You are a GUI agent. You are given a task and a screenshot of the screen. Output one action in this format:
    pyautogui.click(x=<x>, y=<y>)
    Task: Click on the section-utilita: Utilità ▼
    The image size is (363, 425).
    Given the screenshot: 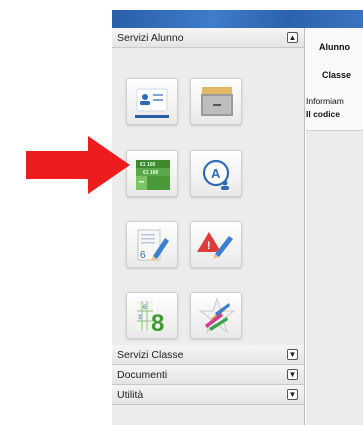 What is the action you would take?
    pyautogui.click(x=208, y=395)
    